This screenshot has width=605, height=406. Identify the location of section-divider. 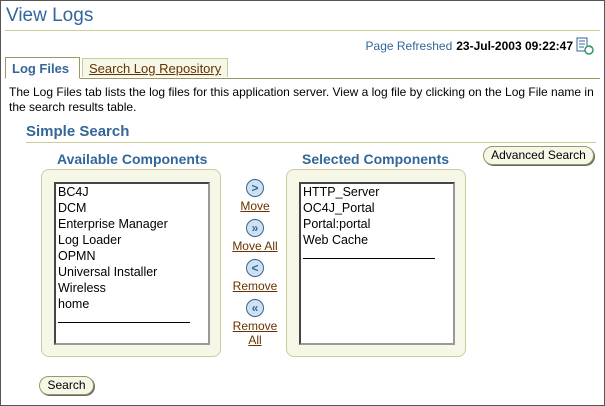
(311, 142).